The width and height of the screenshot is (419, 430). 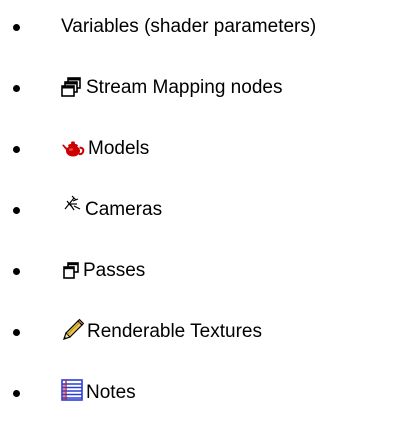 What do you see at coordinates (209, 271) in the screenshot?
I see `list-item-passes: Passes` at bounding box center [209, 271].